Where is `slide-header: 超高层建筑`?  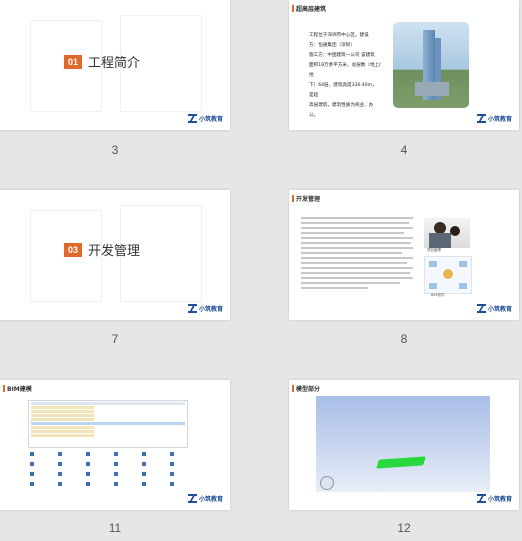 slide-header: 超高层建筑 is located at coordinates (309, 8).